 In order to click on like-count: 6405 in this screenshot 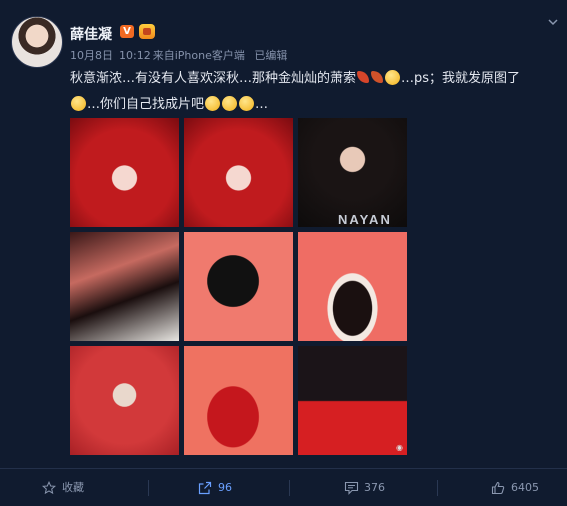, I will do `click(525, 487)`.